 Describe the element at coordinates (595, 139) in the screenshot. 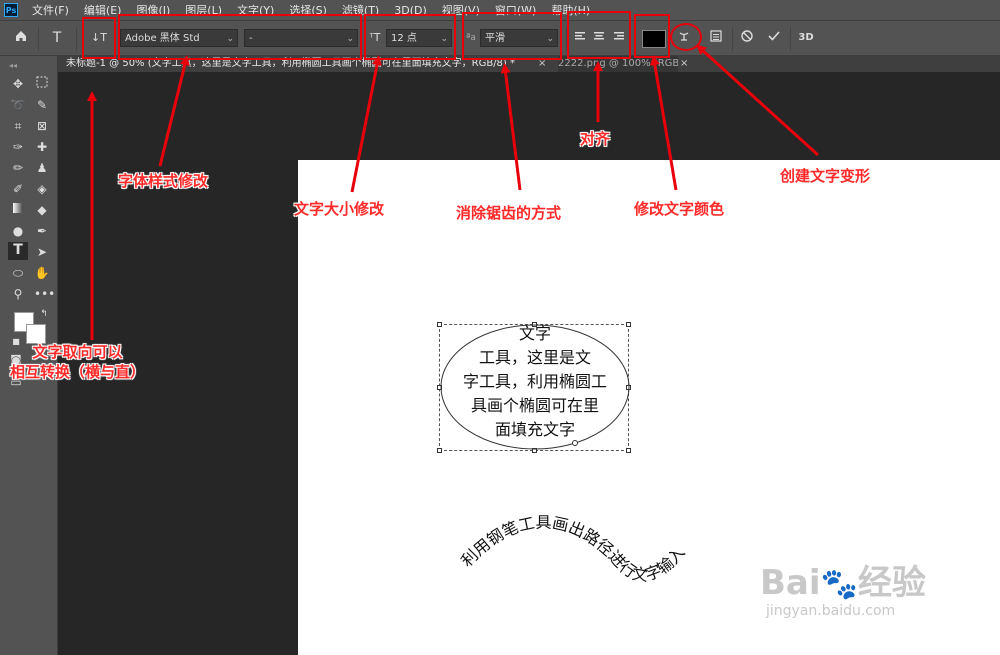

I see `annotation-align: 对齐` at that location.